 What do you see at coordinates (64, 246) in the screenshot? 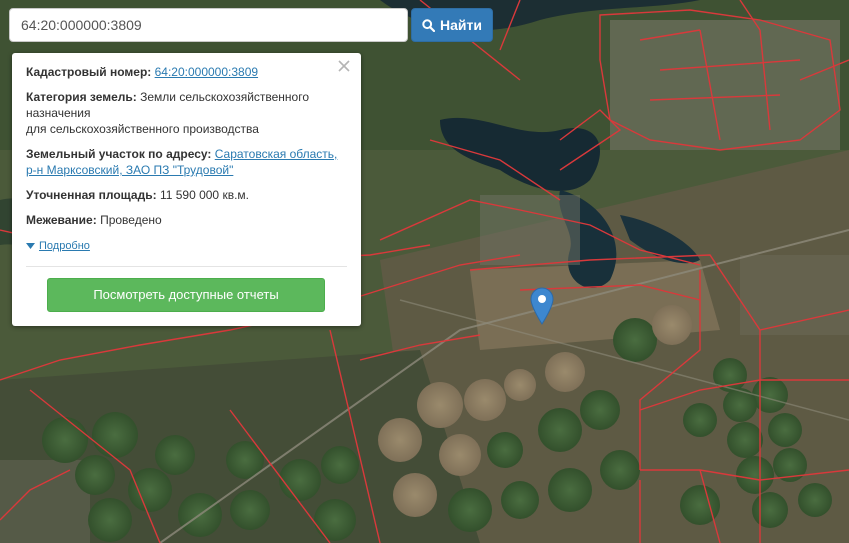
I see `details-label: Подробно` at bounding box center [64, 246].